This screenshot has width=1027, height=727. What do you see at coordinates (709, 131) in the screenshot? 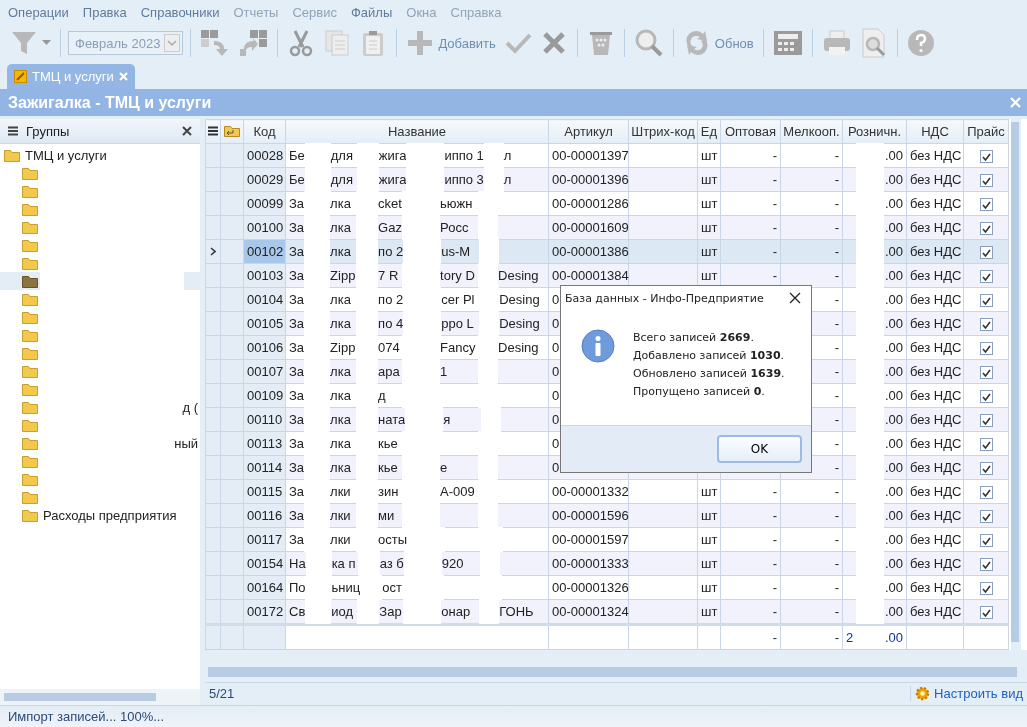
I see `column-header: Ед` at bounding box center [709, 131].